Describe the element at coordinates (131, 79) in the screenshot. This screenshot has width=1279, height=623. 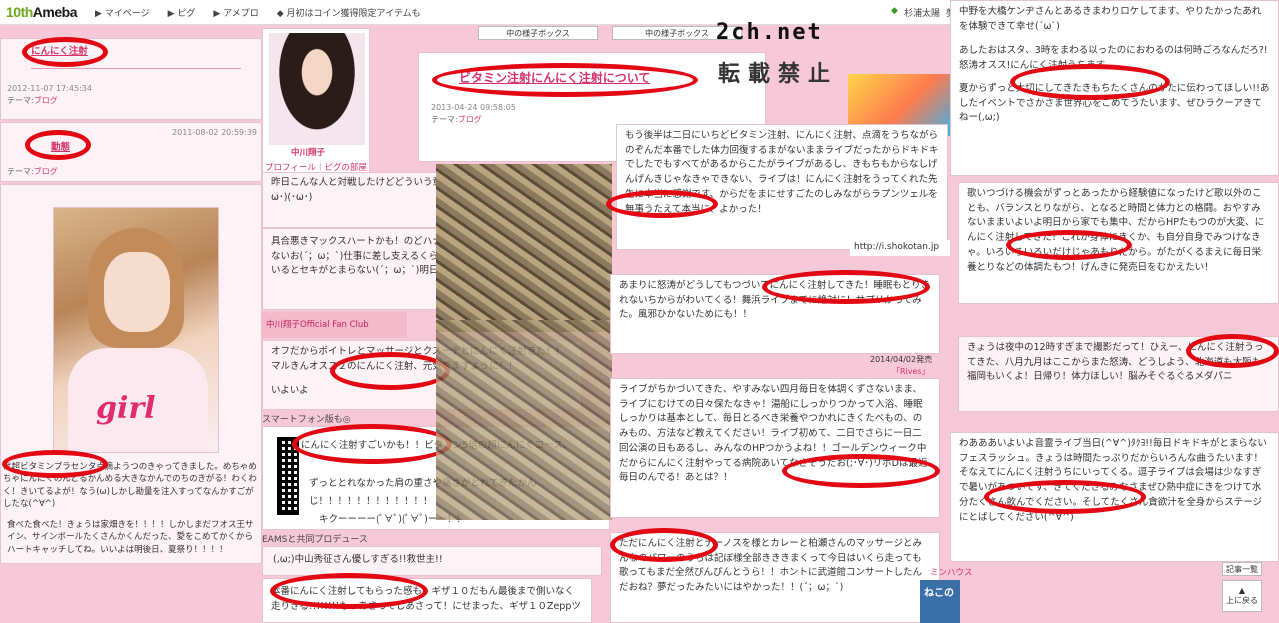
I see `left-post-1: にんにく注射 2012-11-07 17:45:34 テーマ:ブログ` at that location.